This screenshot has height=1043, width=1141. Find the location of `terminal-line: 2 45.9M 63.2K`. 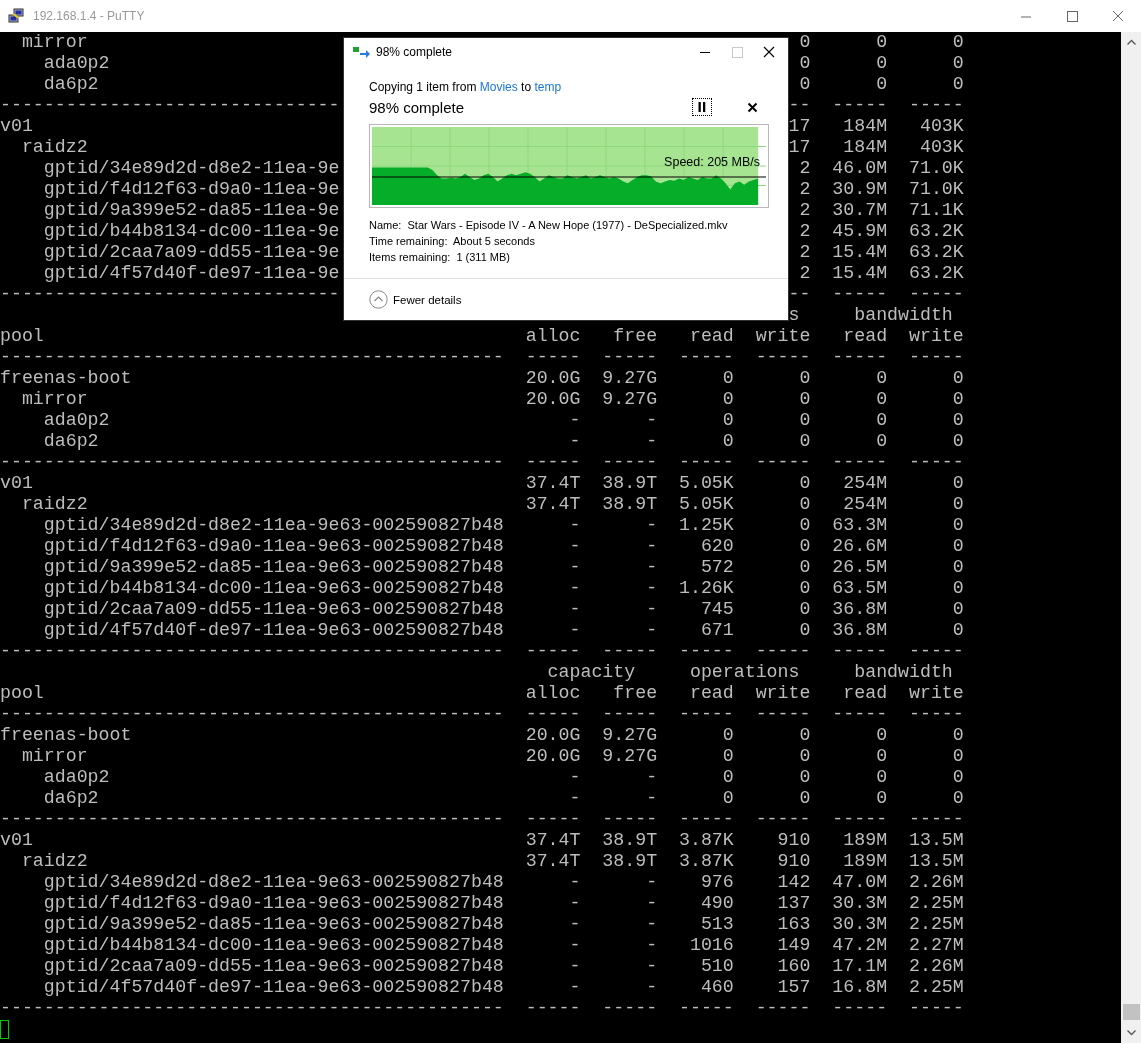

terminal-line: 2 45.9M 63.2K is located at coordinates (881, 231).